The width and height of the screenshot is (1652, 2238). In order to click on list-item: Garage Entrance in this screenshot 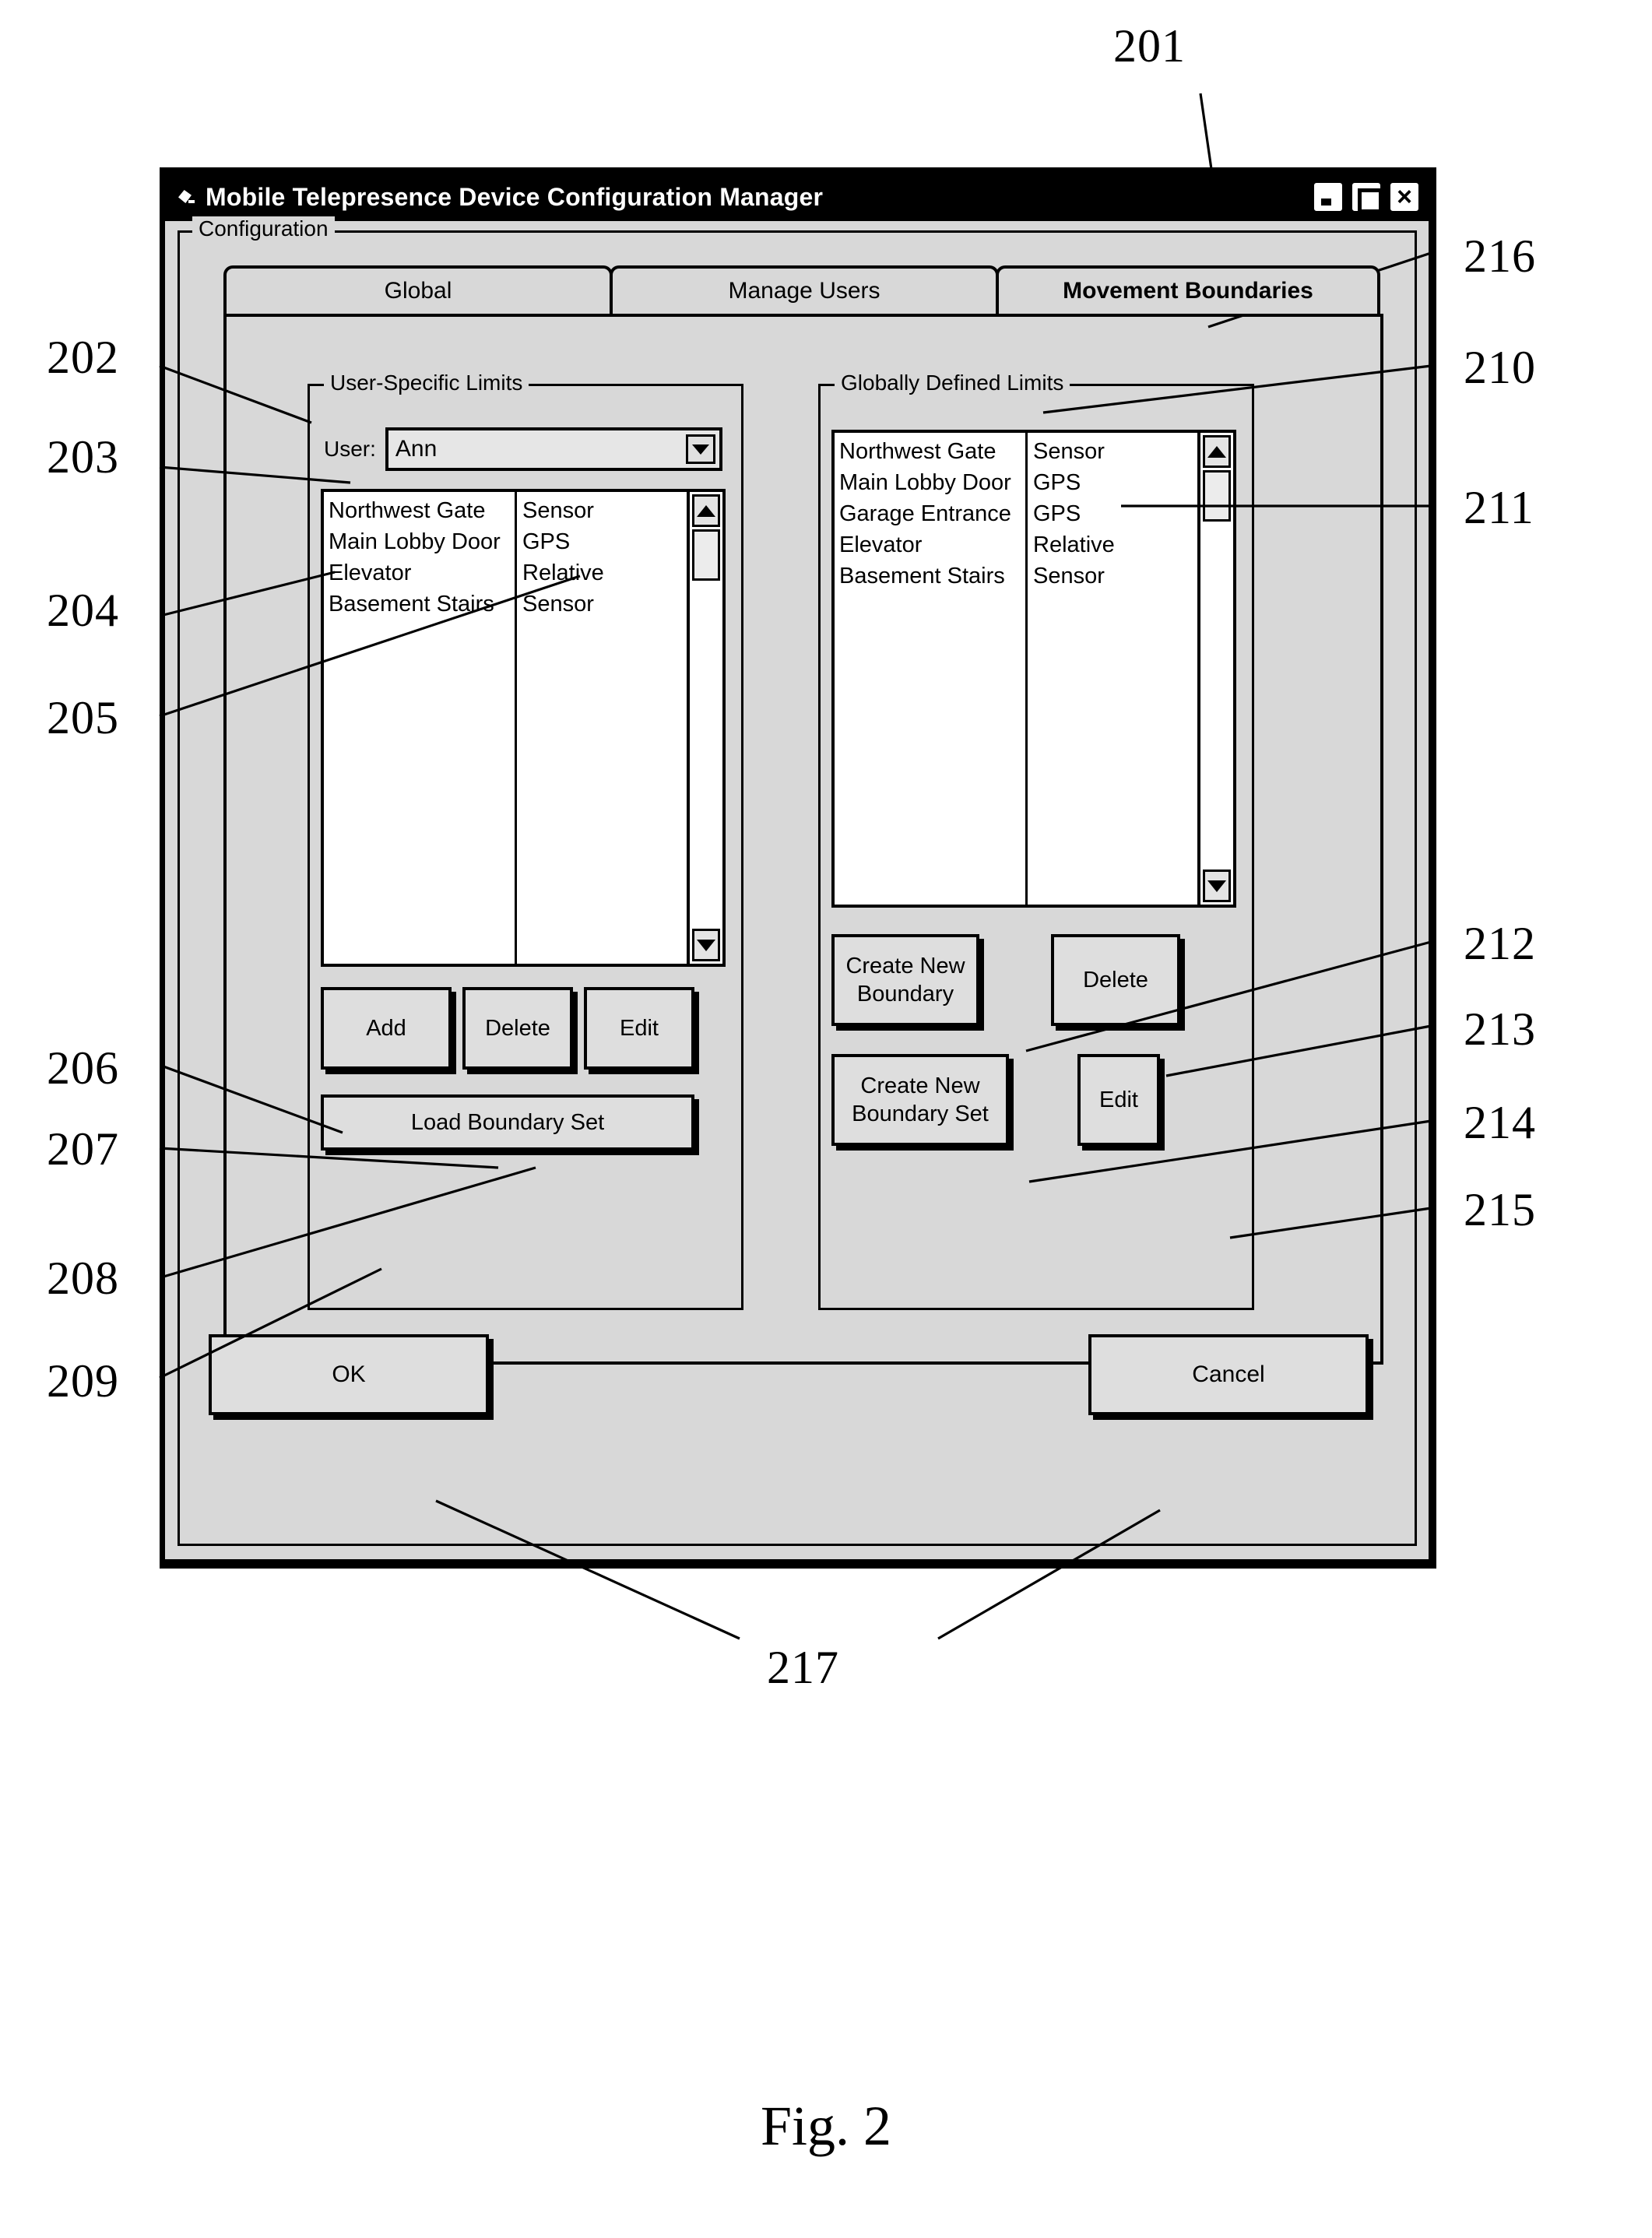, I will do `click(932, 513)`.